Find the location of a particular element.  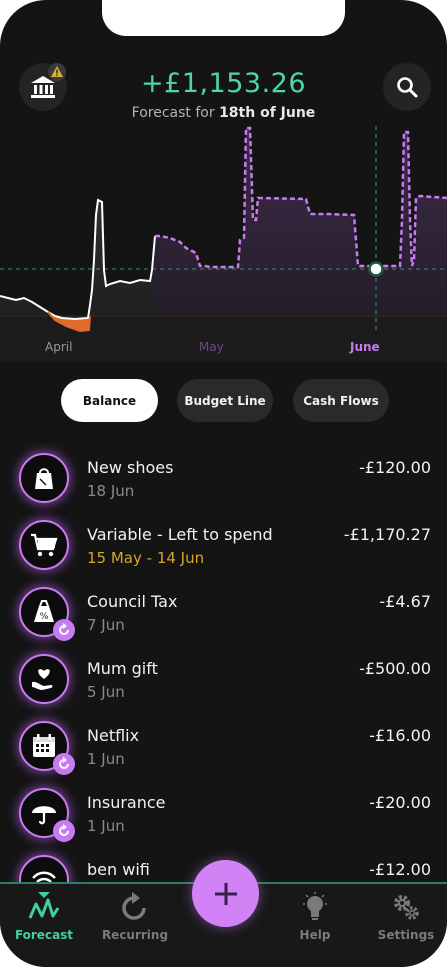

add-transaction-button is located at coordinates (225, 893).